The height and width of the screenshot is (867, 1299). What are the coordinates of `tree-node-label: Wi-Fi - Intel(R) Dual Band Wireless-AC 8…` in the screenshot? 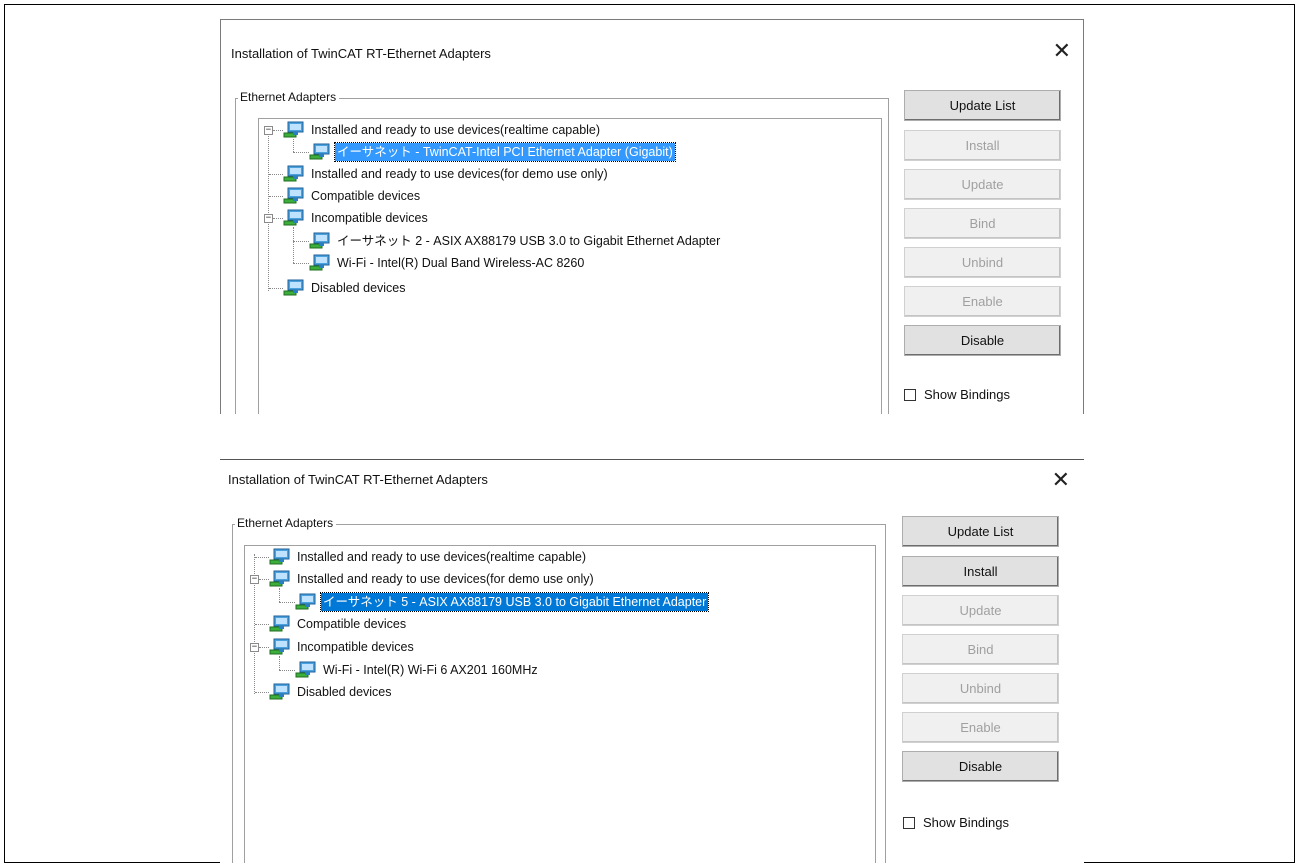 It's located at (461, 263).